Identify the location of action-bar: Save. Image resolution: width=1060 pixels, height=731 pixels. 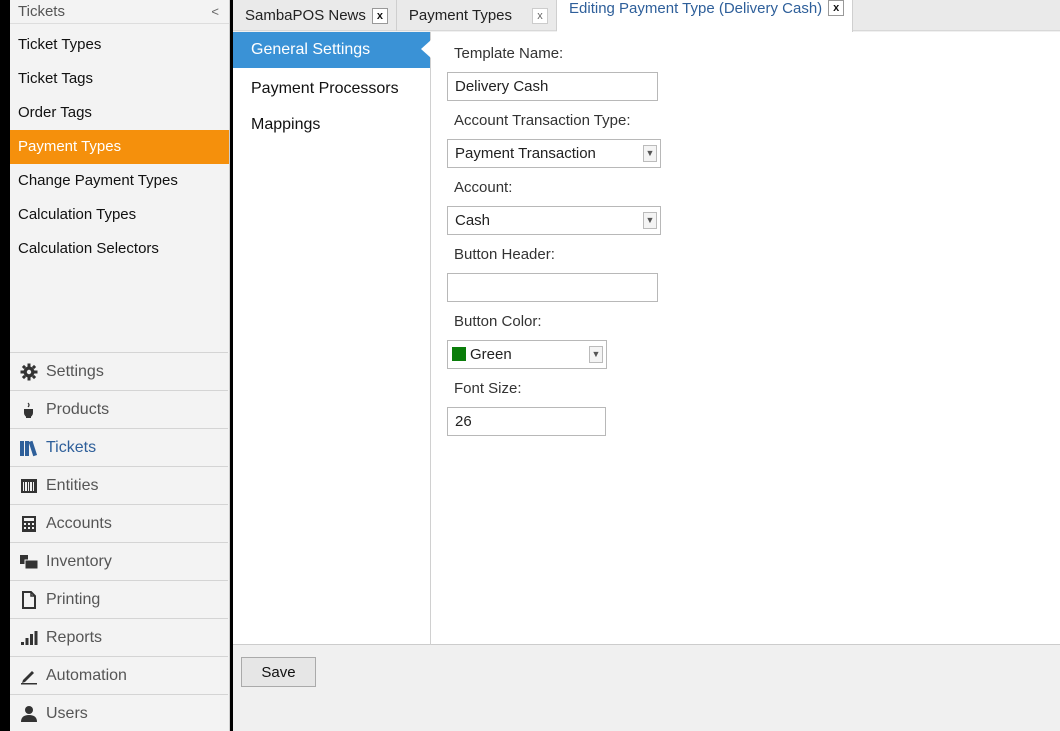
(646, 688).